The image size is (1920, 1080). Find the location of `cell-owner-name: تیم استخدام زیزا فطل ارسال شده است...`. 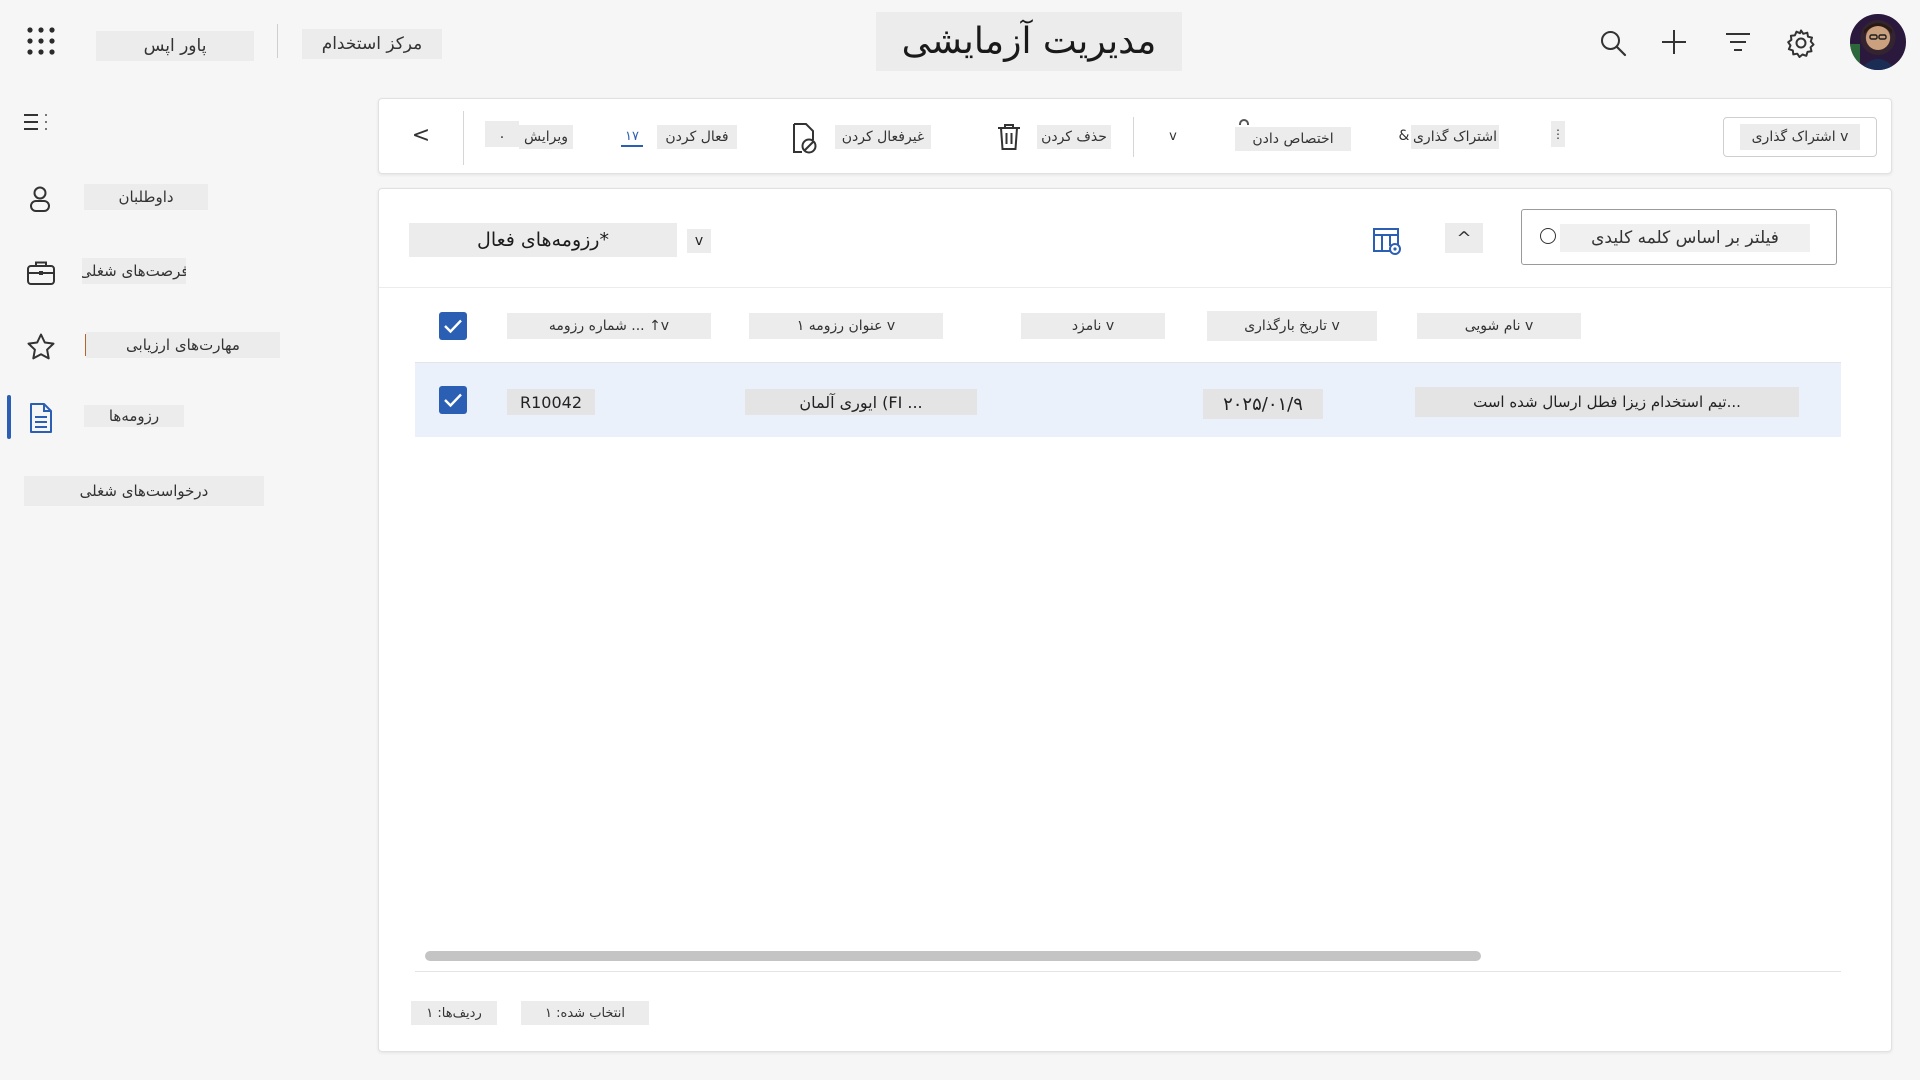

cell-owner-name: تیم استخدام زیزا فطل ارسال شده است... is located at coordinates (1607, 402).